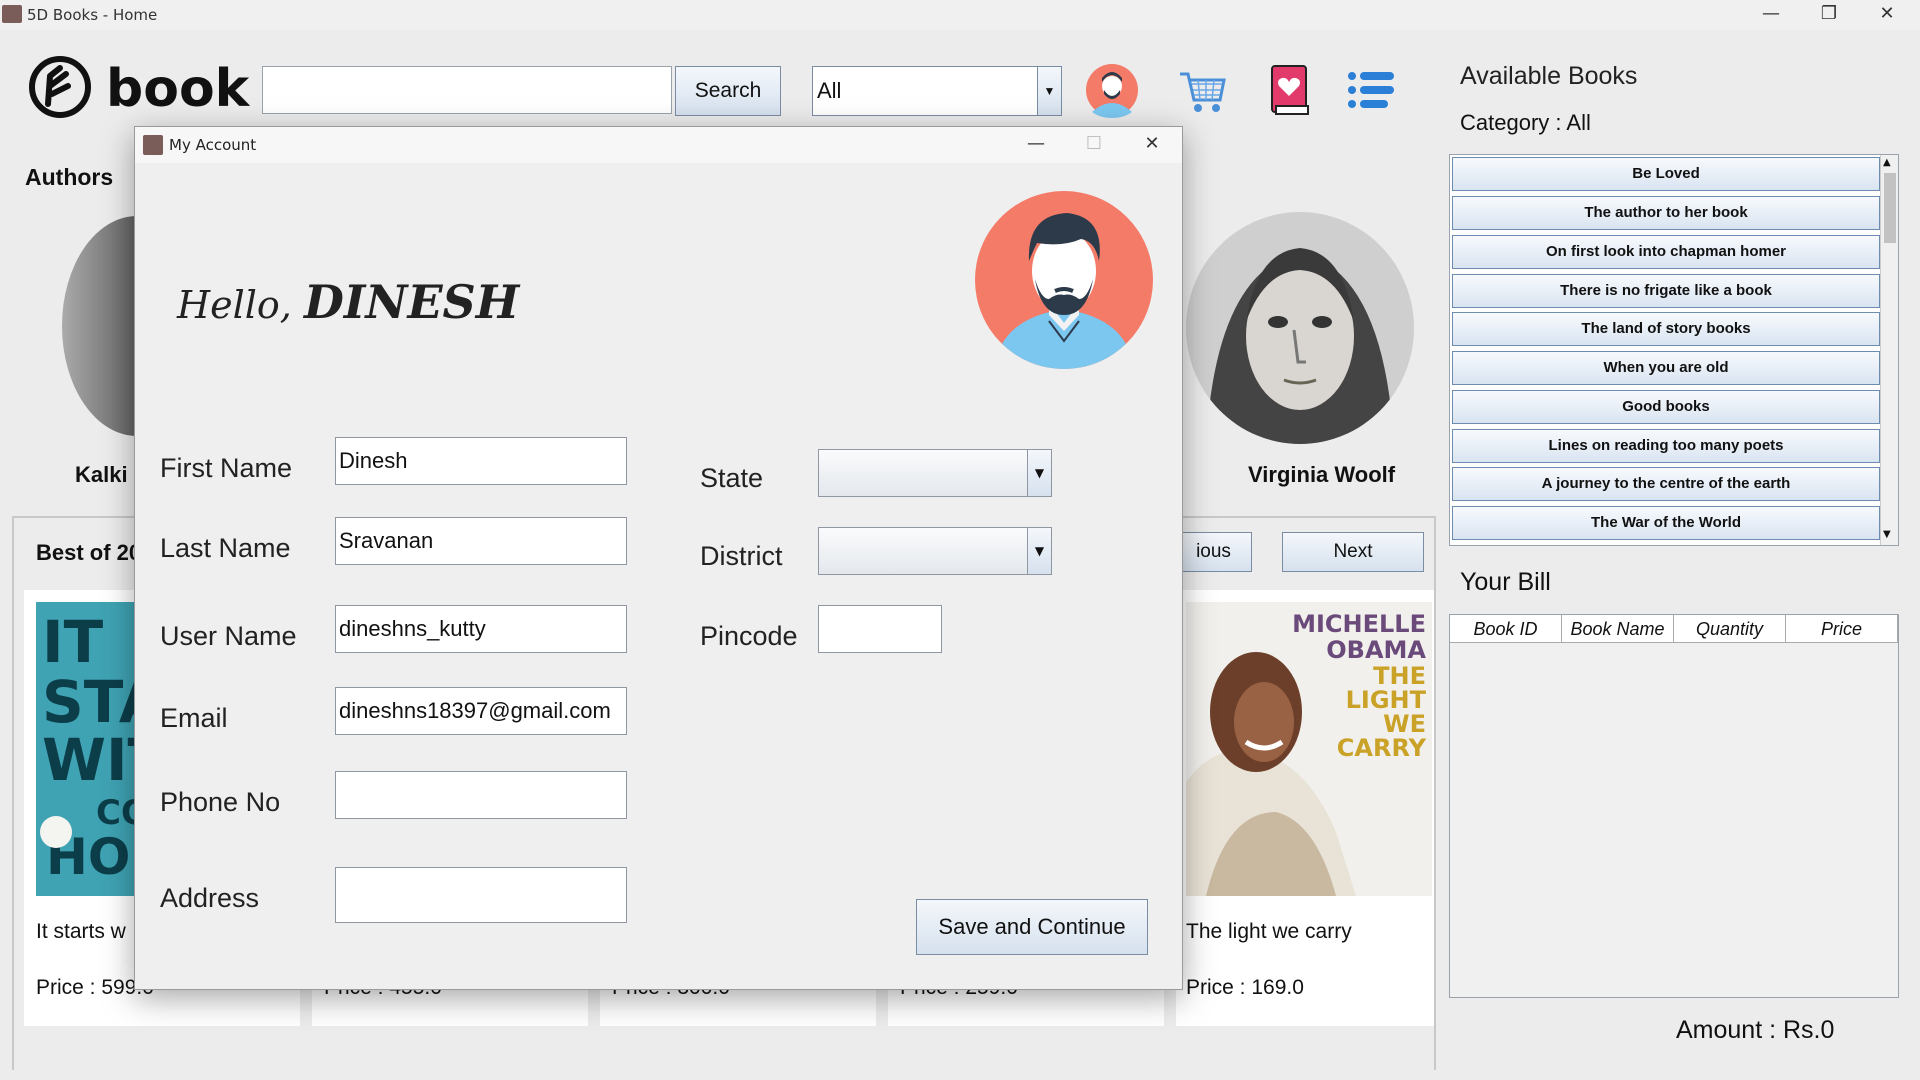 This screenshot has height=1080, width=1920. Describe the element at coordinates (213, 145) in the screenshot. I see `dialog-title: My Account` at that location.